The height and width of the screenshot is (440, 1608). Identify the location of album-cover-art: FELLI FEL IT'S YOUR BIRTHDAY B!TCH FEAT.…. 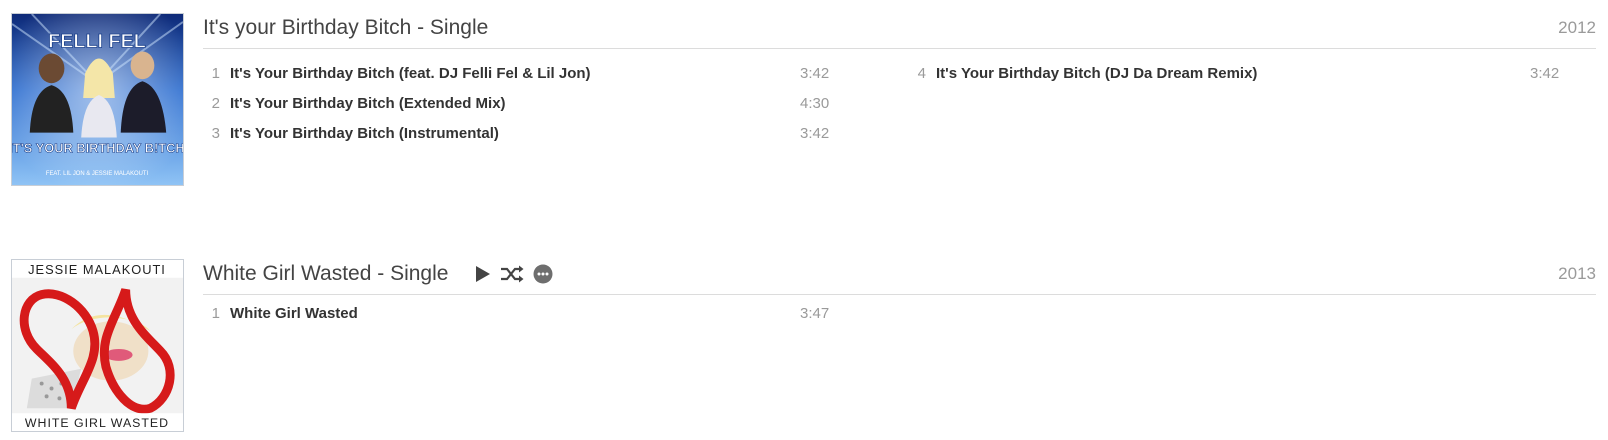
(97, 99).